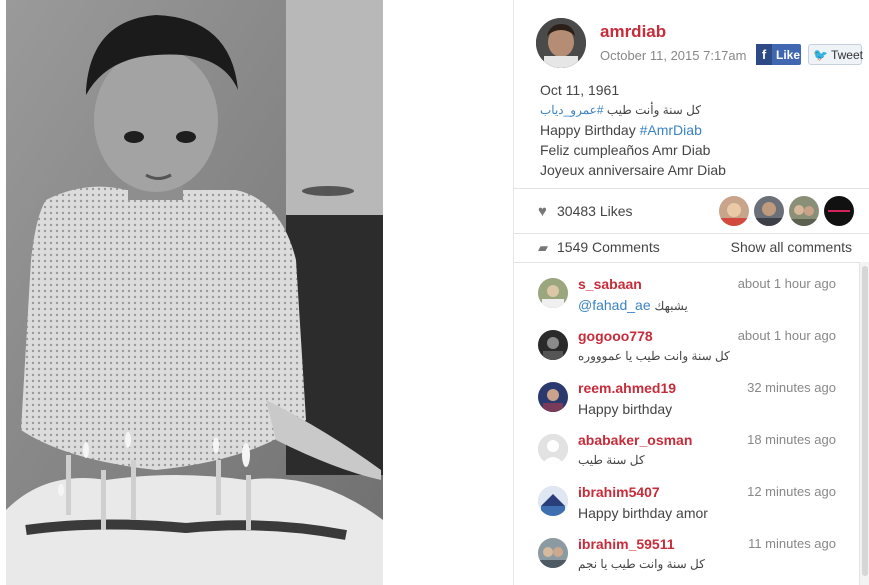 This screenshot has width=869, height=585. I want to click on commenter-username: ibrahim5407, so click(619, 492).